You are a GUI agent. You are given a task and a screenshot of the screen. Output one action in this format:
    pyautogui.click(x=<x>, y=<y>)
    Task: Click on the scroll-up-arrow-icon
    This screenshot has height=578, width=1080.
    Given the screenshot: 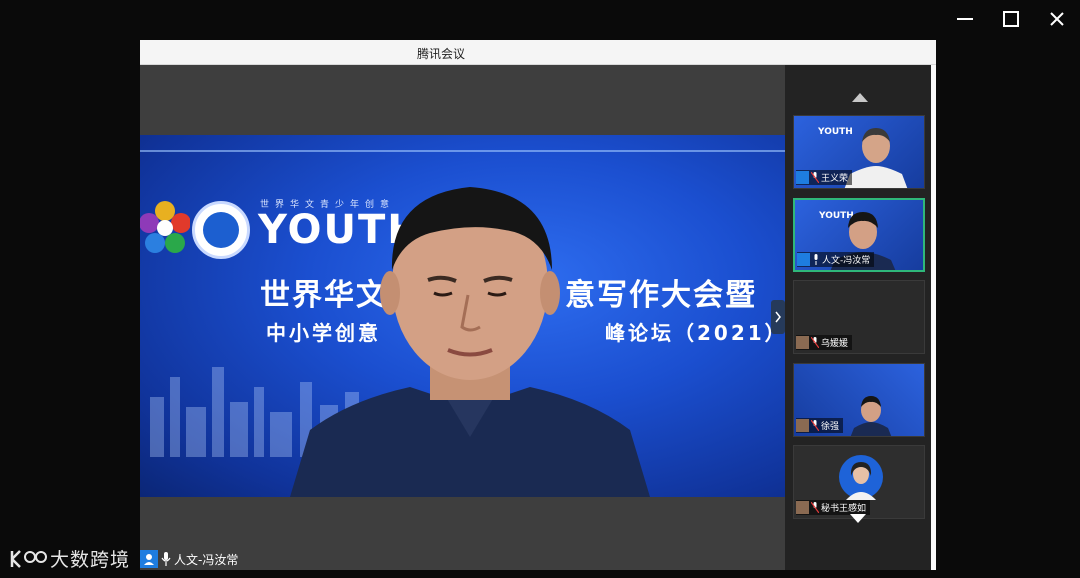 What is the action you would take?
    pyautogui.click(x=860, y=97)
    